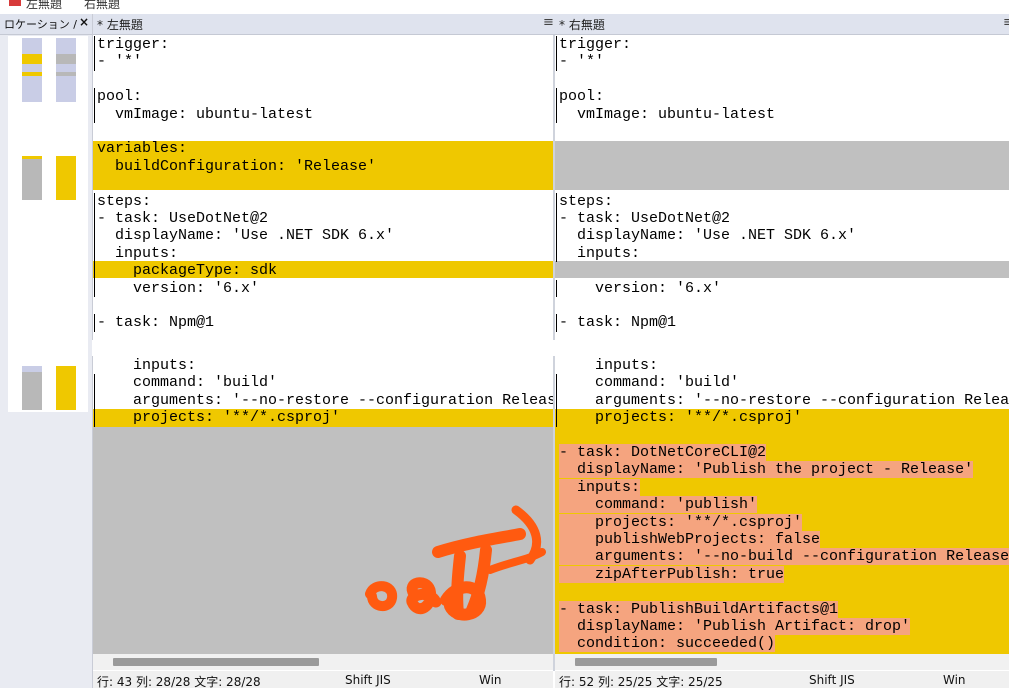 Image resolution: width=1009 pixels, height=690 pixels. Describe the element at coordinates (324, 24) in the screenshot. I see `left-pane-header: * 左無題 ≡` at that location.